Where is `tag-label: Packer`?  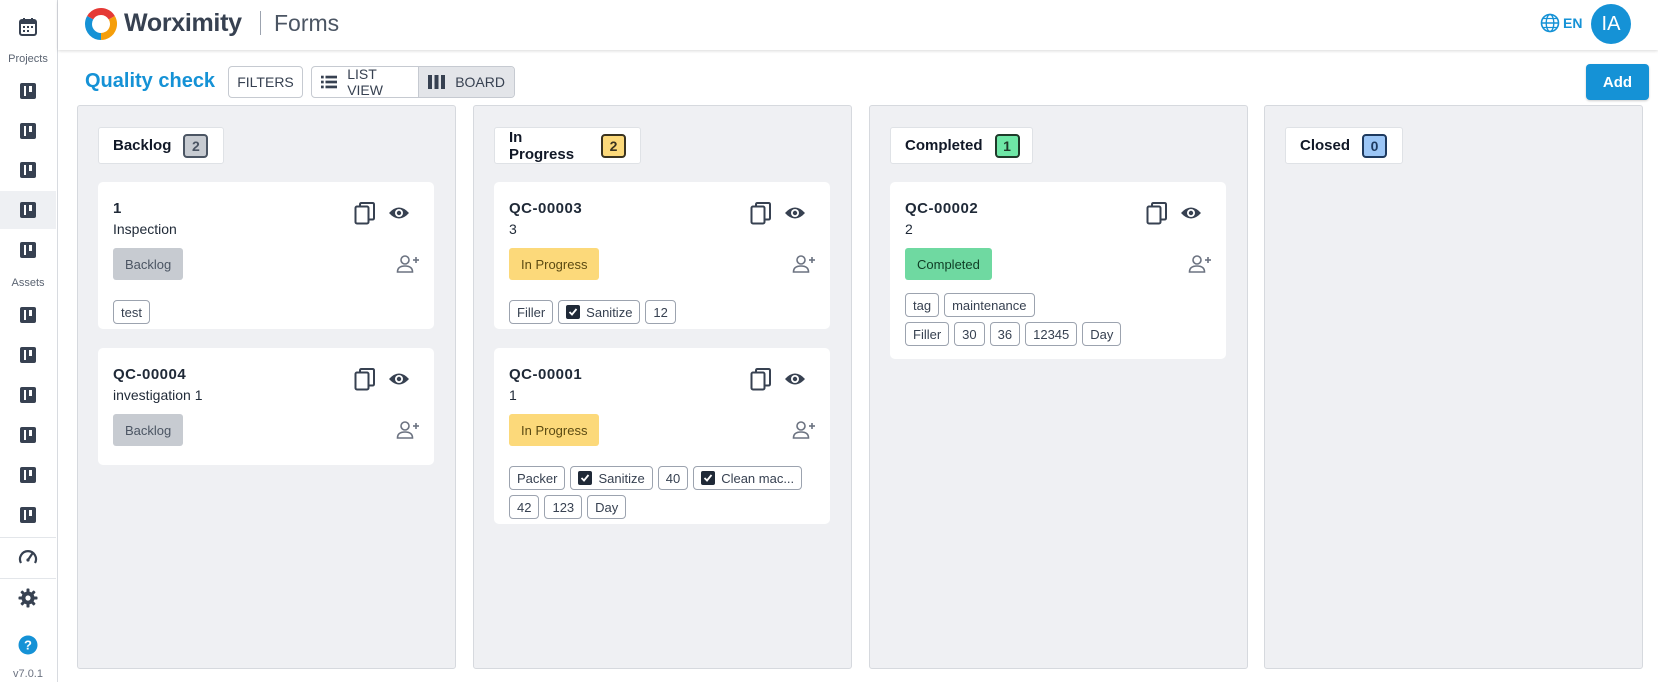
tag-label: Packer is located at coordinates (537, 478).